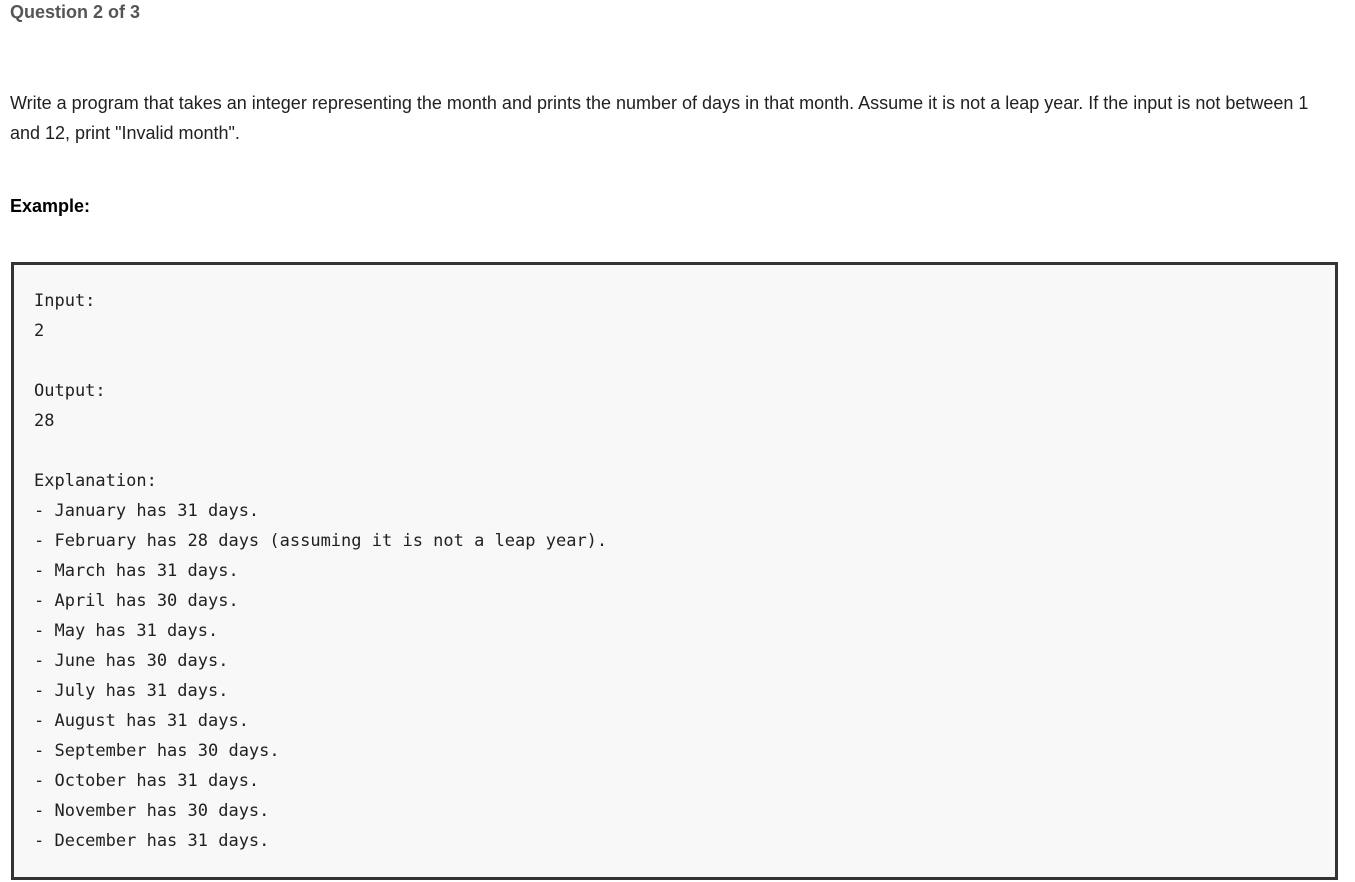 This screenshot has width=1355, height=882. I want to click on explanation-line: - August has 31 days., so click(141, 721).